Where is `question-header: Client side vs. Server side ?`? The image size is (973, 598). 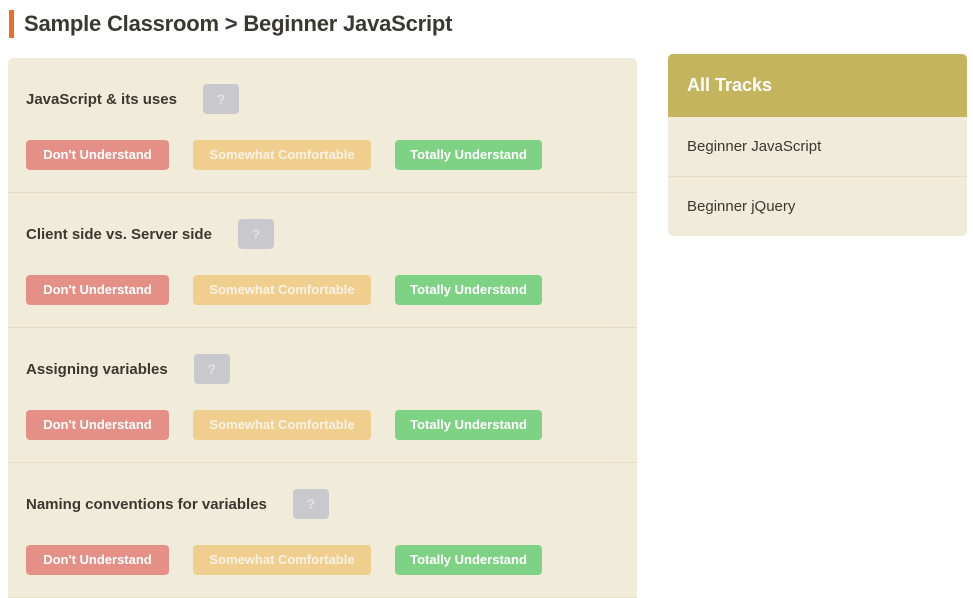
question-header: Client side vs. Server side ? is located at coordinates (322, 234).